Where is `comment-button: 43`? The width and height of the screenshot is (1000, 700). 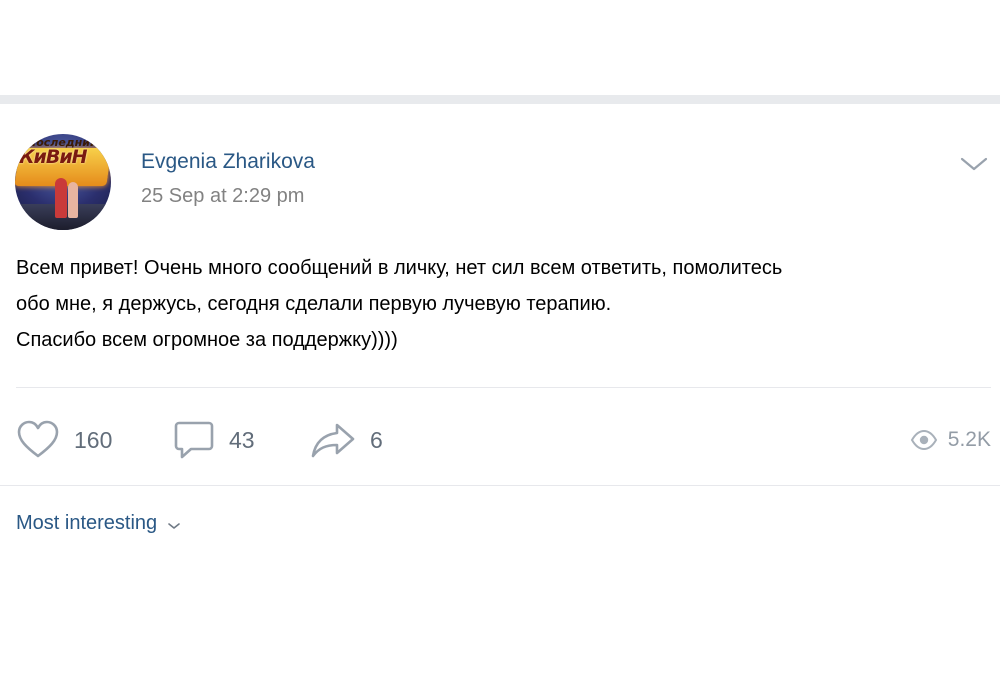
comment-button: 43 is located at coordinates (214, 440).